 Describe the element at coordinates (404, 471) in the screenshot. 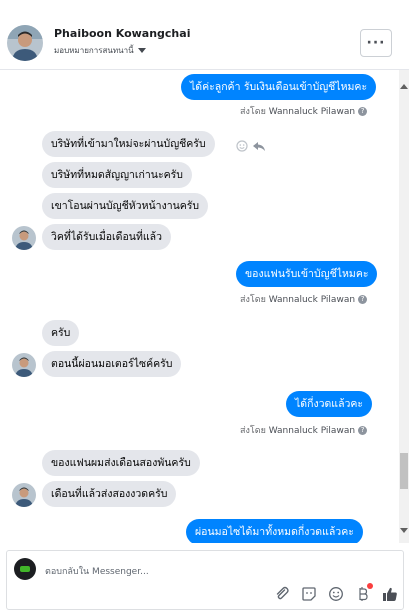

I see `scroll-thumb` at that location.